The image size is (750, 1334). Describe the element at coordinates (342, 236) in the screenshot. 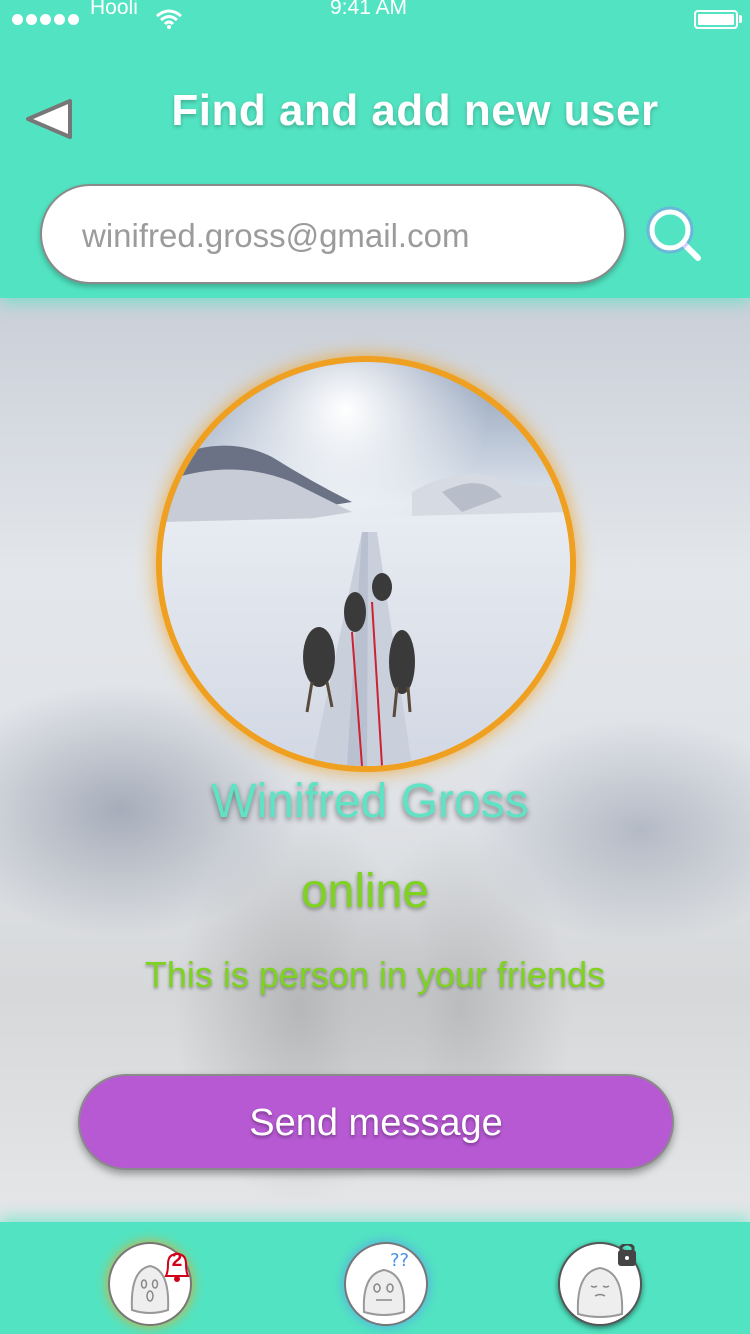

I see `search-input` at that location.